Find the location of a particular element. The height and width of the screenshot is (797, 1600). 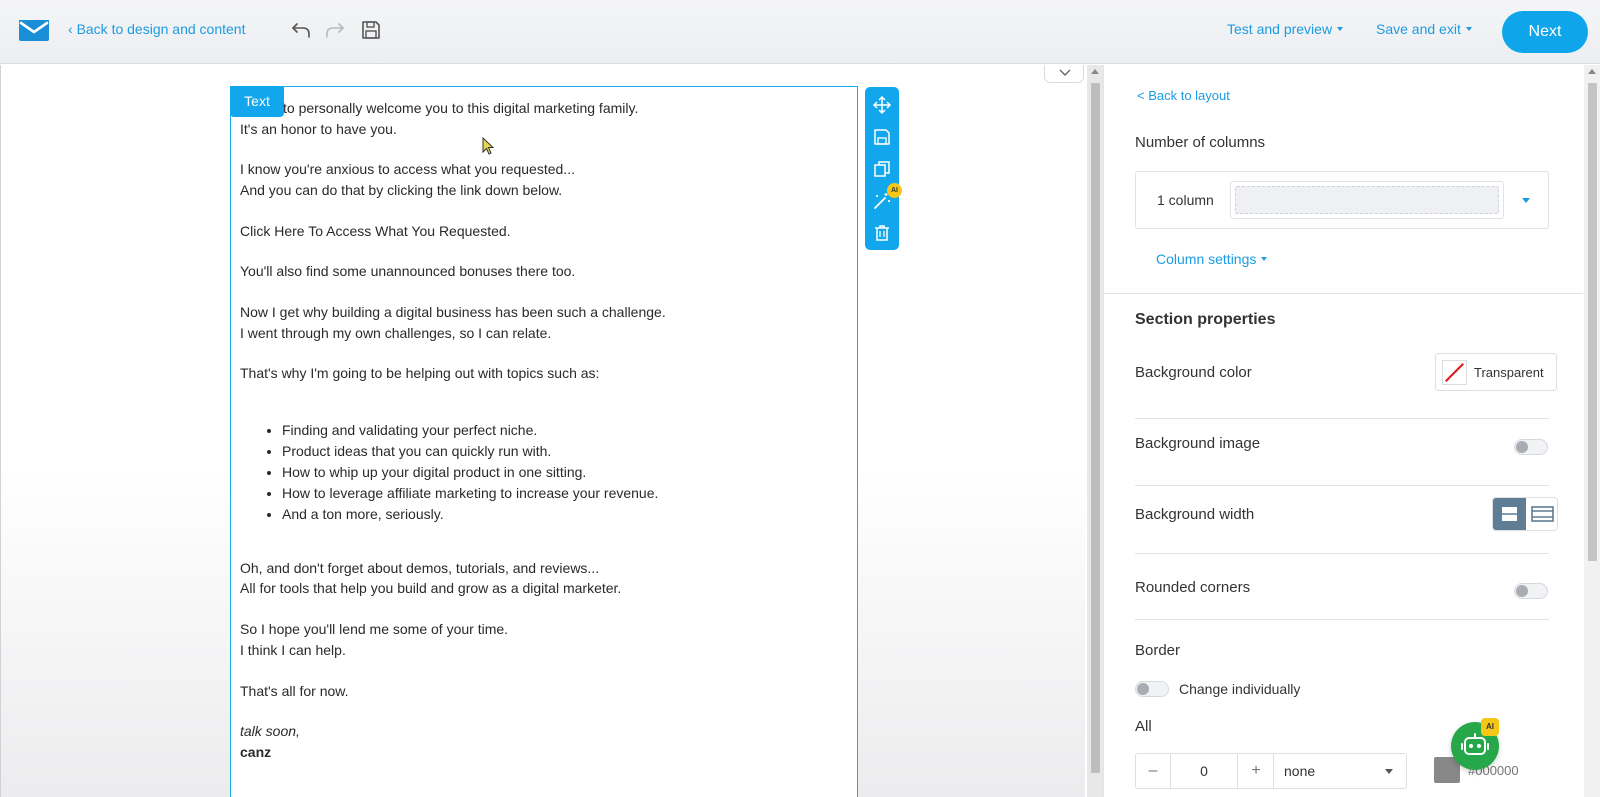

block-toolbar: AI is located at coordinates (883, 168).